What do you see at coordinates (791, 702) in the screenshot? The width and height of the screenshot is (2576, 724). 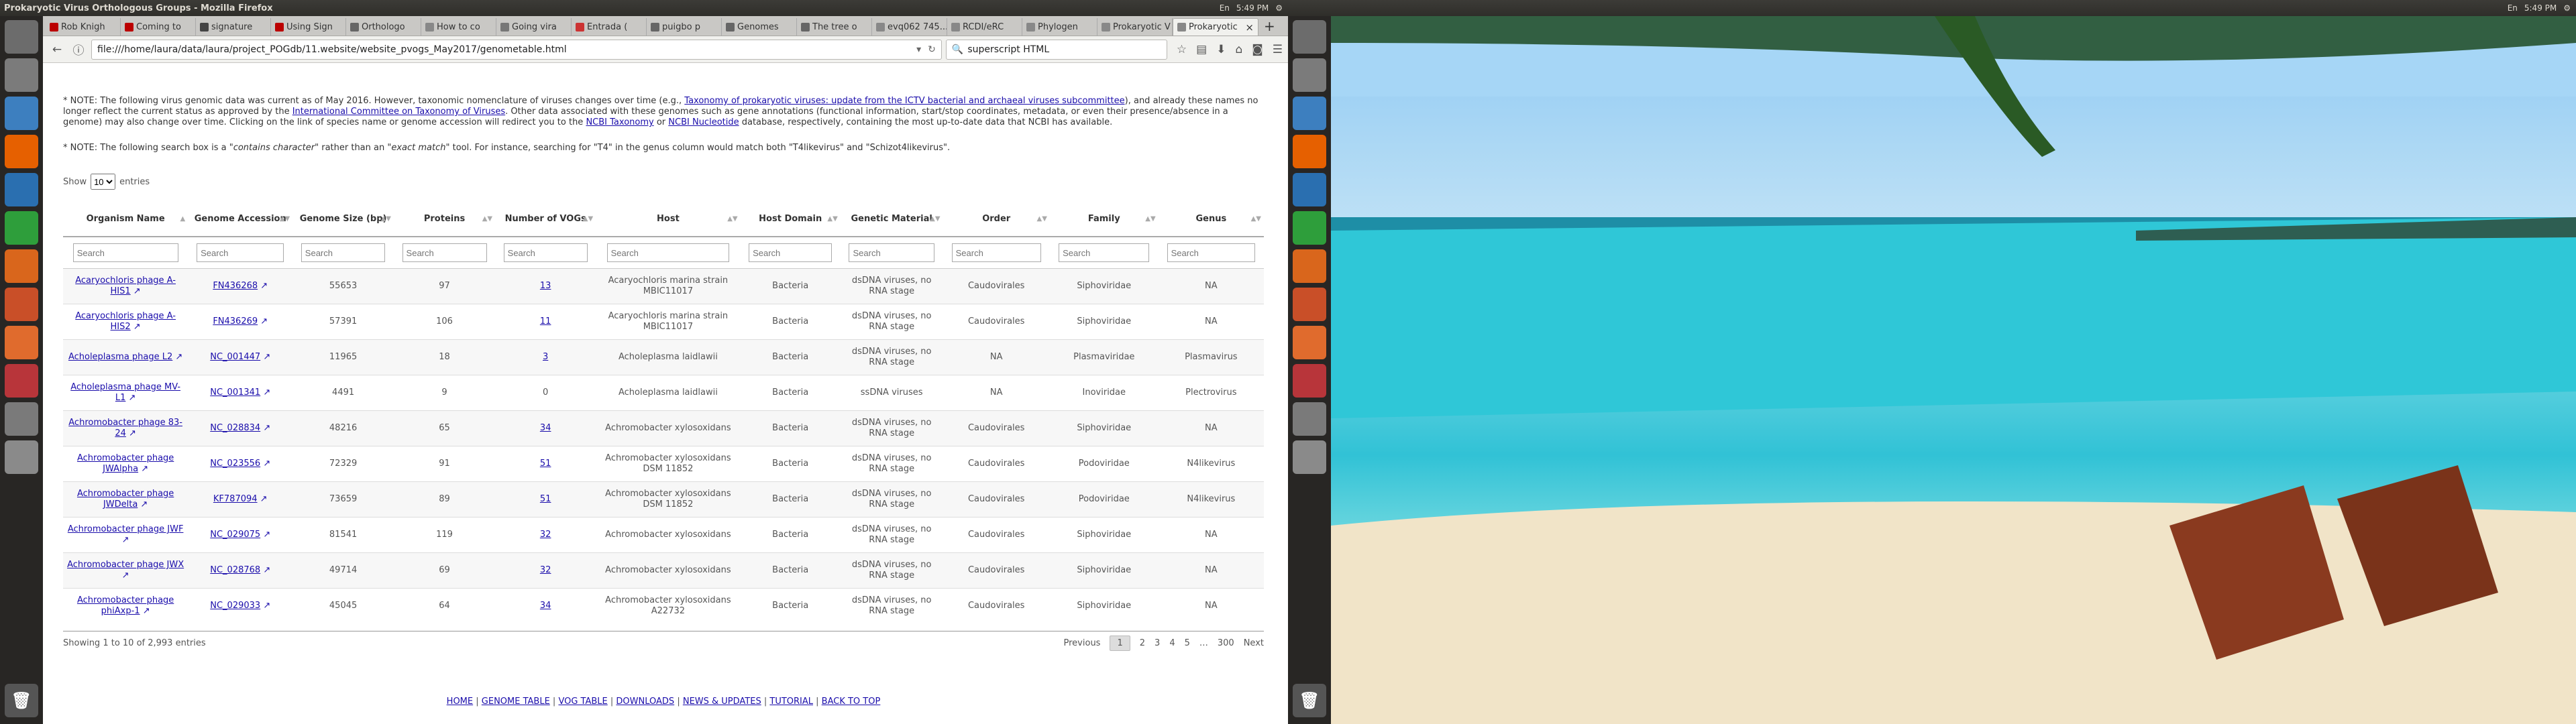 I see `footer-link: TUTORIAL` at bounding box center [791, 702].